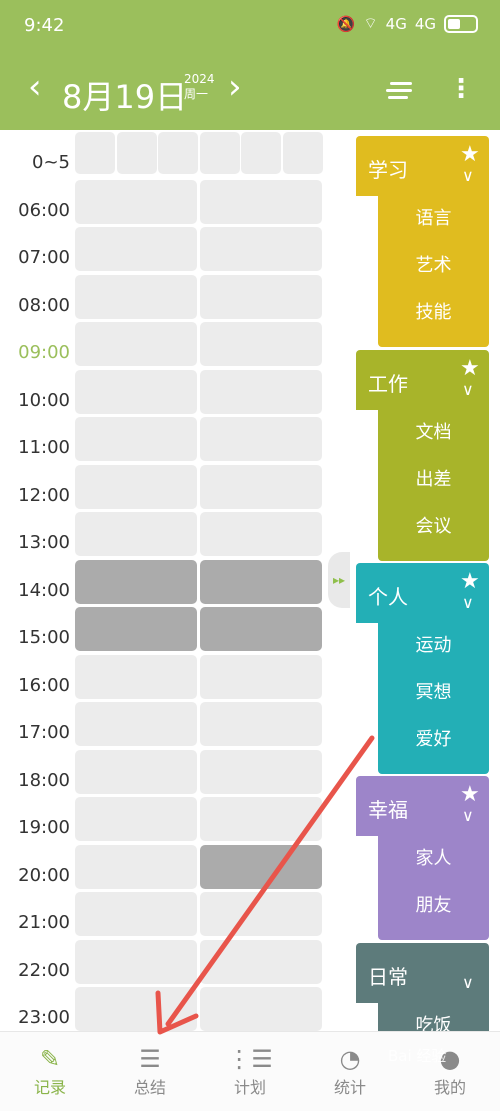 The height and width of the screenshot is (1111, 500). What do you see at coordinates (433, 738) in the screenshot?
I see `category-item: 爱好` at bounding box center [433, 738].